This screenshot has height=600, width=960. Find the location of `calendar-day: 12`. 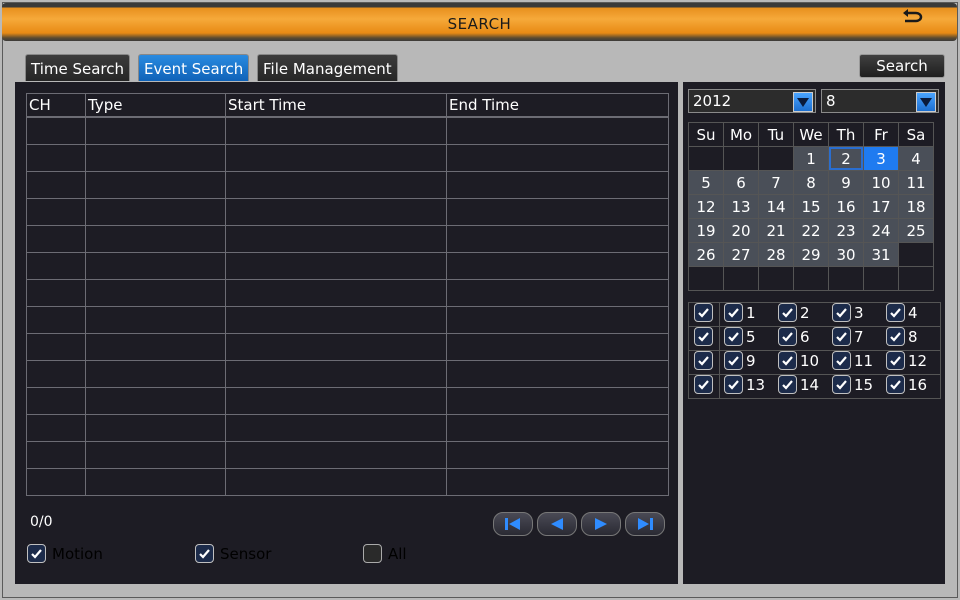

calendar-day: 12 is located at coordinates (706, 206).